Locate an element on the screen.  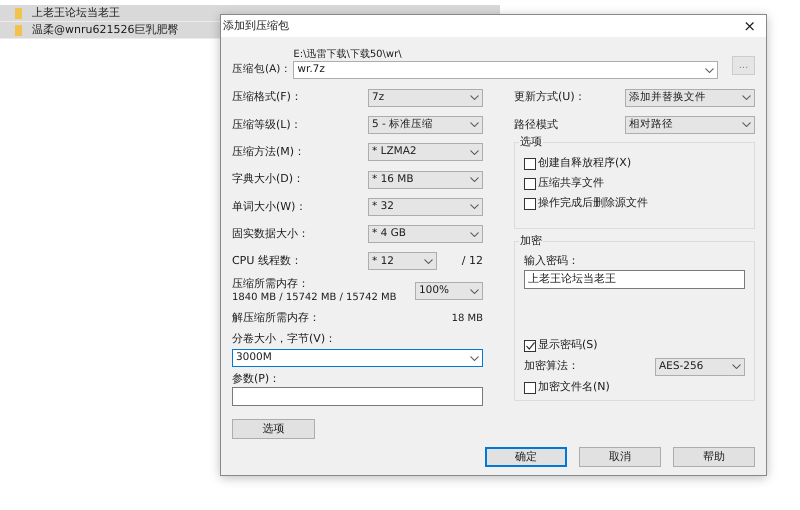
dropdown: 3000M is located at coordinates (357, 358).